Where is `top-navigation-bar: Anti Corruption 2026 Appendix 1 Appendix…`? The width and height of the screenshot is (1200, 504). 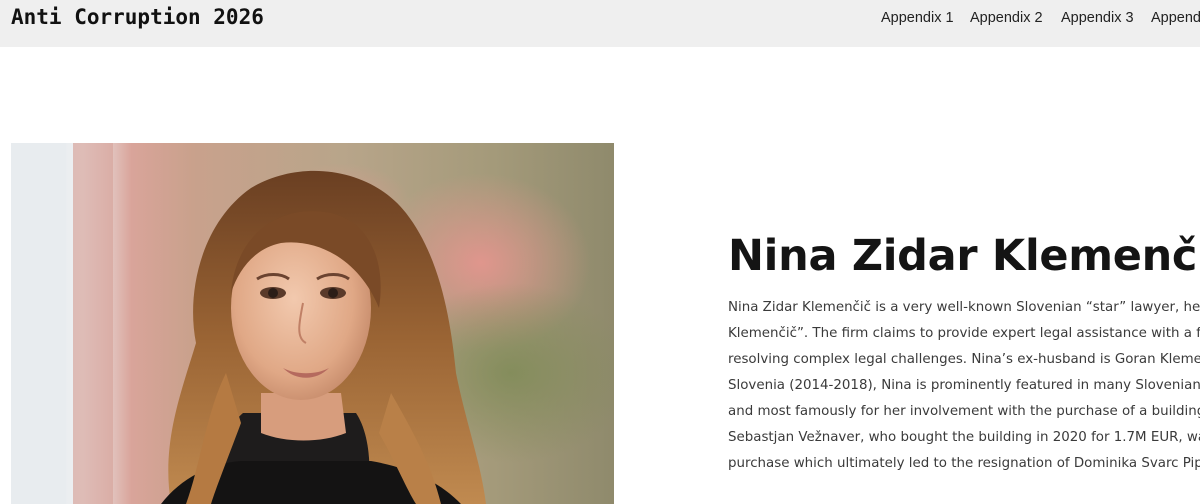
top-navigation-bar: Anti Corruption 2026 Appendix 1 Appendix… is located at coordinates (600, 23).